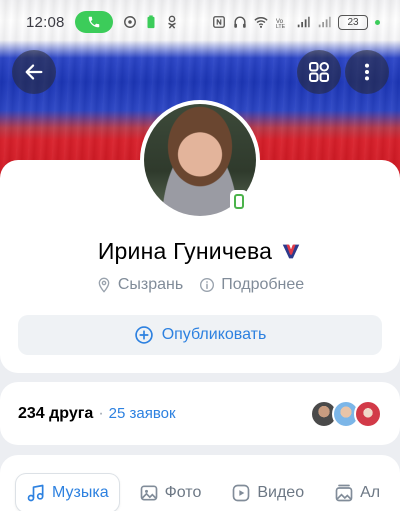 This screenshot has width=400, height=511. Describe the element at coordinates (142, 413) in the screenshot. I see `friend-requests-link: 25 заявок` at that location.